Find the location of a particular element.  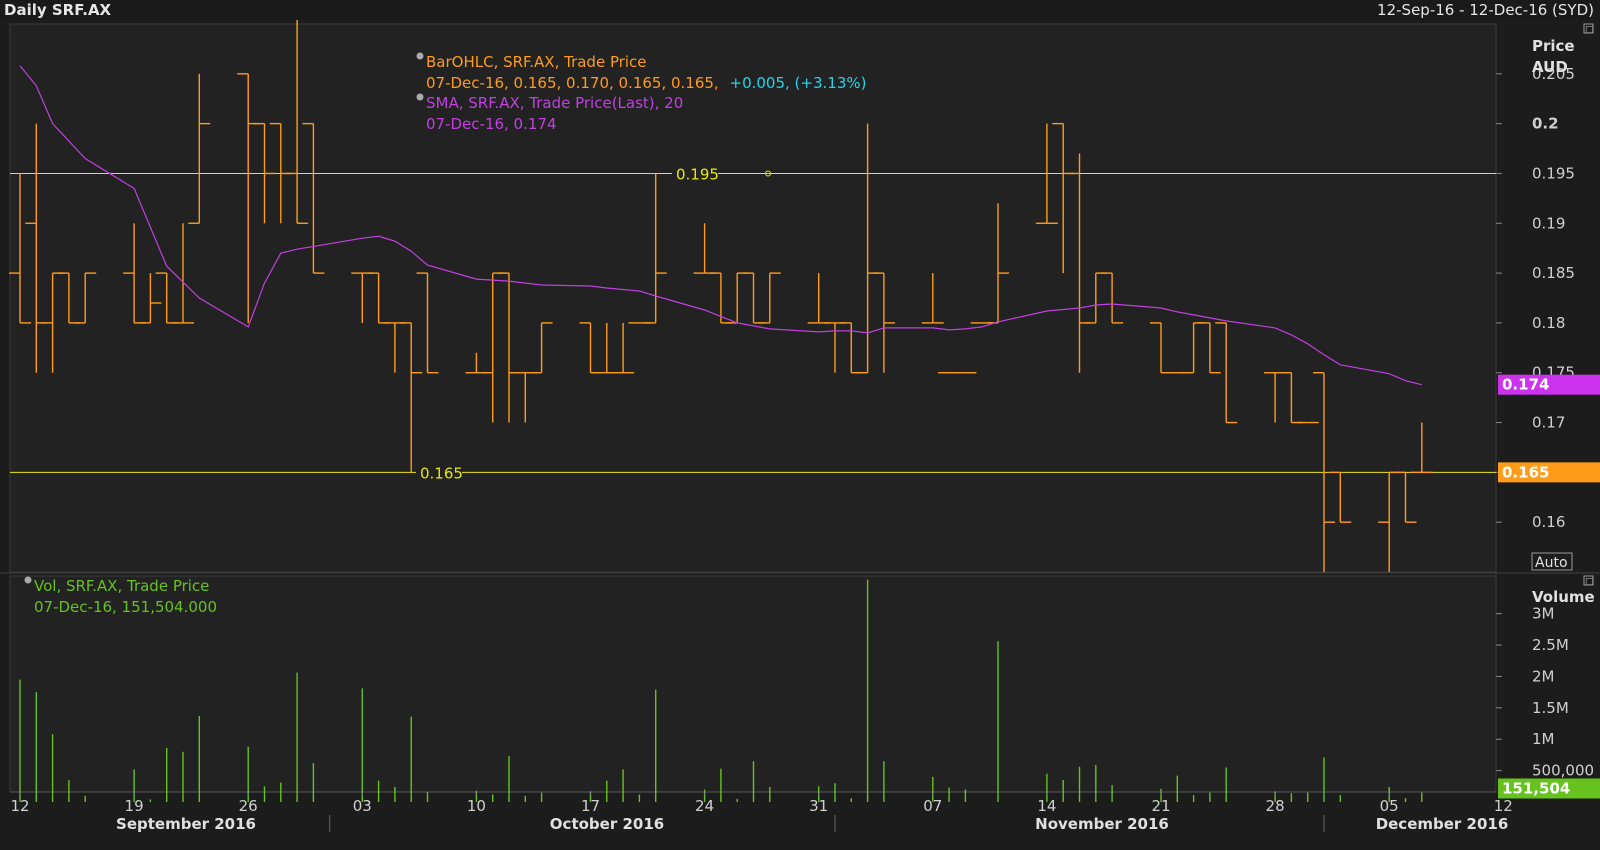

volume-axis-title: Volume is located at coordinates (1563, 597).